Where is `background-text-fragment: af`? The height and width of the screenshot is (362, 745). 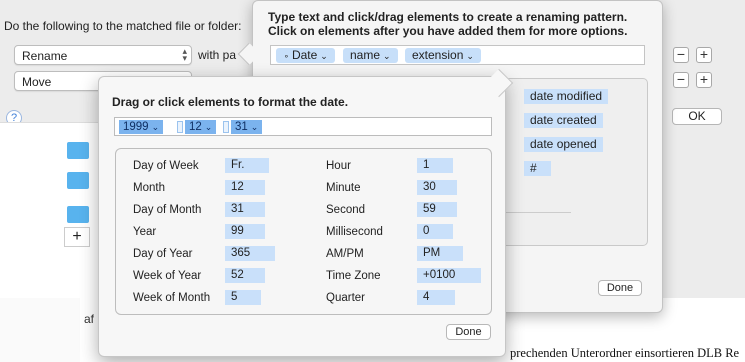 background-text-fragment: af is located at coordinates (89, 319).